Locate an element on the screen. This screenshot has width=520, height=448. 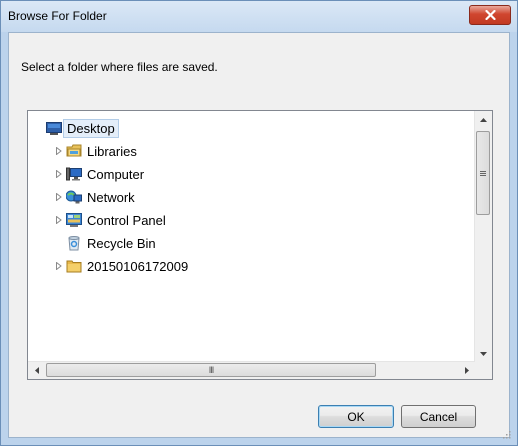
tree-item-label: Recycle Bin is located at coordinates (121, 243).